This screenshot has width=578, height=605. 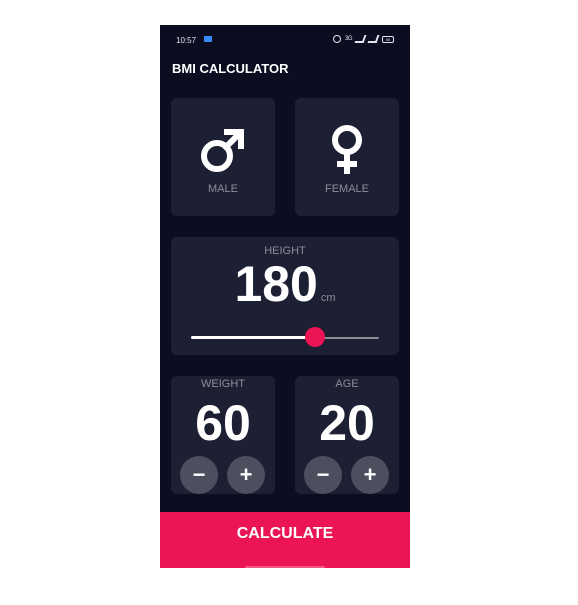 I want to click on weight-minus-button: −, so click(x=199, y=475).